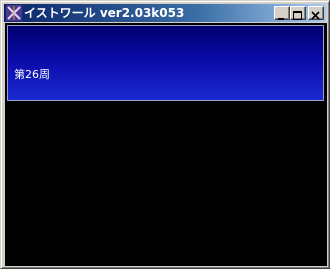  Describe the element at coordinates (281, 19) in the screenshot. I see `minimize-icon` at that location.